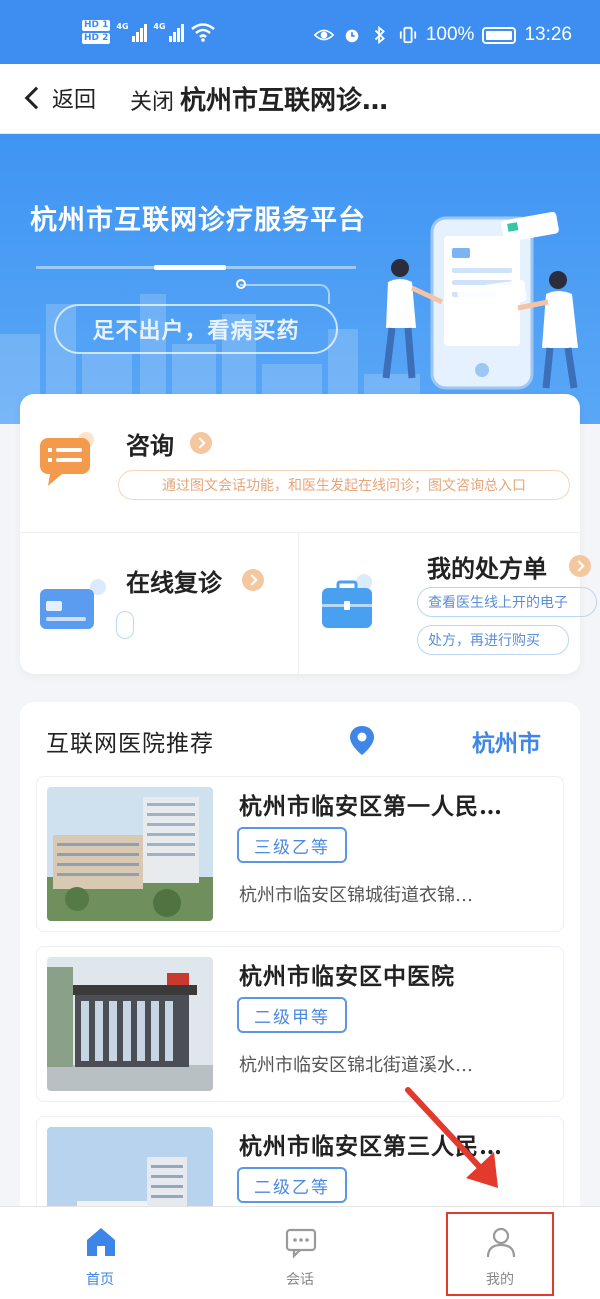 This screenshot has height=1299, width=600. Describe the element at coordinates (100, 1280) in the screenshot. I see `tab-label: 首页` at that location.